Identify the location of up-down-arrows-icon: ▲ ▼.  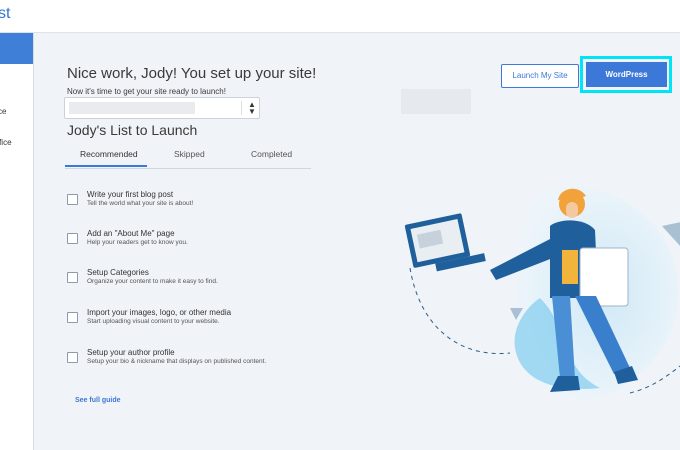
(252, 108).